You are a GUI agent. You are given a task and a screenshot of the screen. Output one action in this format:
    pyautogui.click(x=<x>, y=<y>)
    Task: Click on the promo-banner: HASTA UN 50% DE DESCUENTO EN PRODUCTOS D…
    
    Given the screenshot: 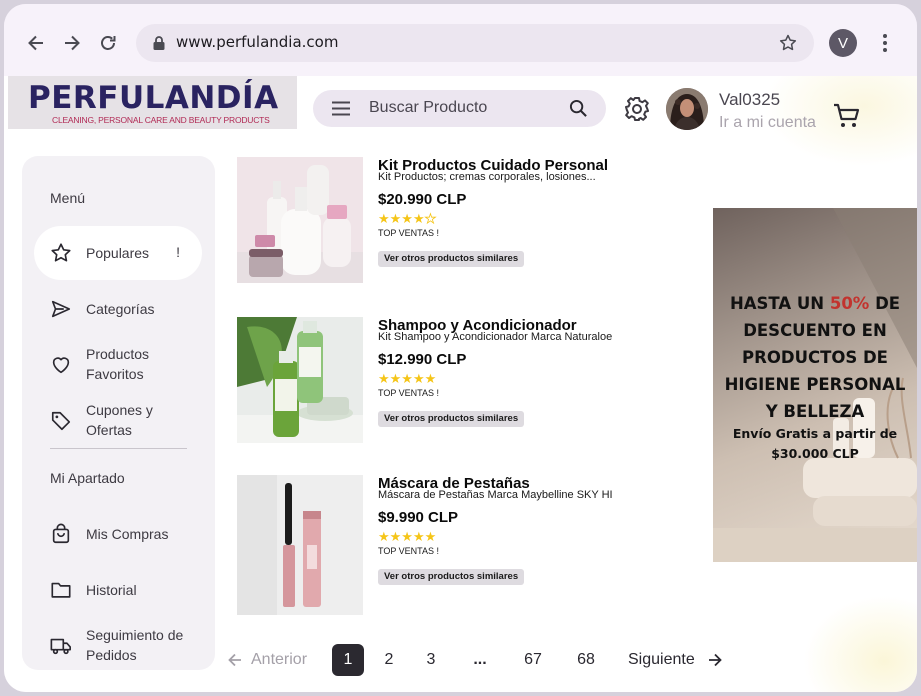 What is the action you would take?
    pyautogui.click(x=815, y=385)
    